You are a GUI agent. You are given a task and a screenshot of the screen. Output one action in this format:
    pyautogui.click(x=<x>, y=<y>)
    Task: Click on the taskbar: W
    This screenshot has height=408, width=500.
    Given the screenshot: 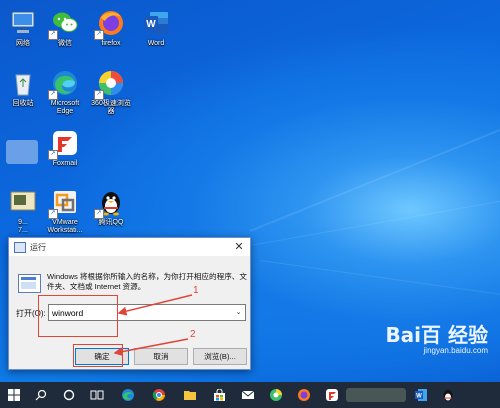 What is the action you would take?
    pyautogui.click(x=250, y=395)
    